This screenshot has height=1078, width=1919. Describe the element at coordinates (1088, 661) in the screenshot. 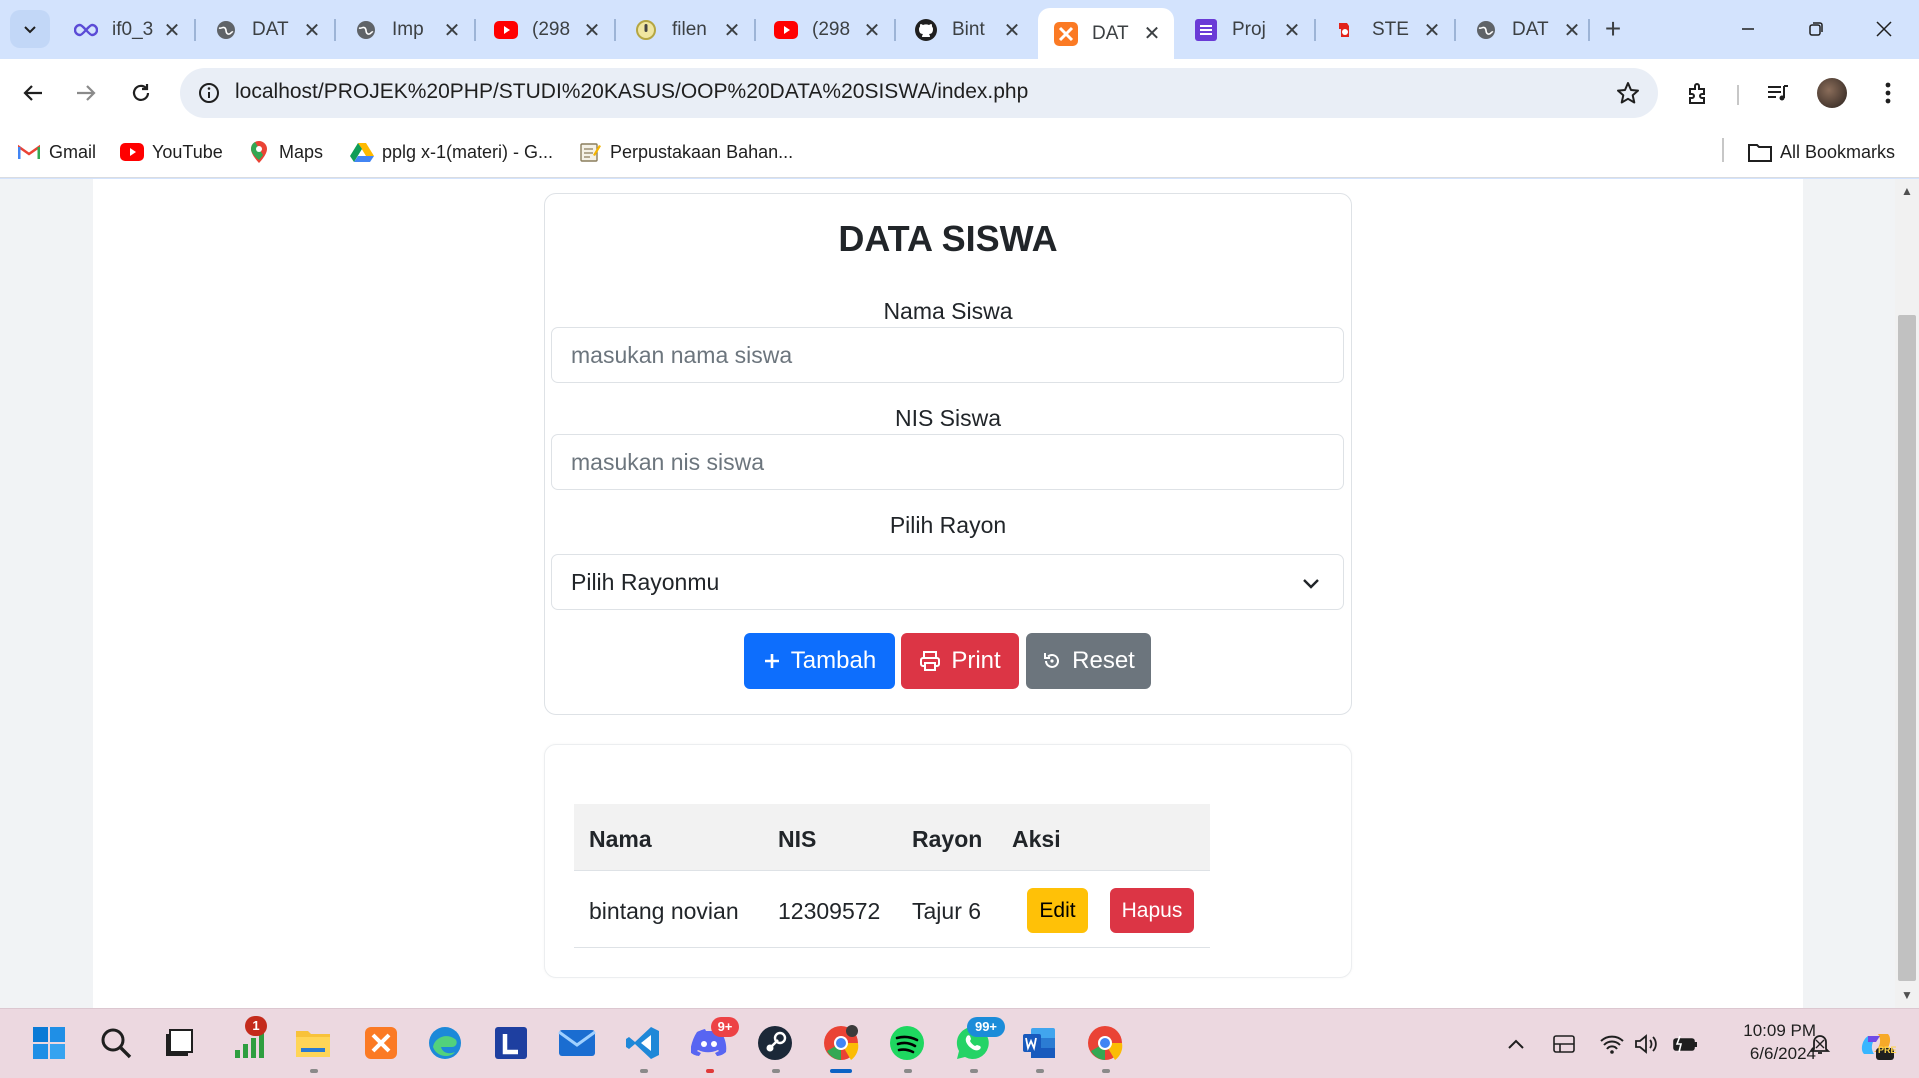

I see `reset-button: Reset` at that location.